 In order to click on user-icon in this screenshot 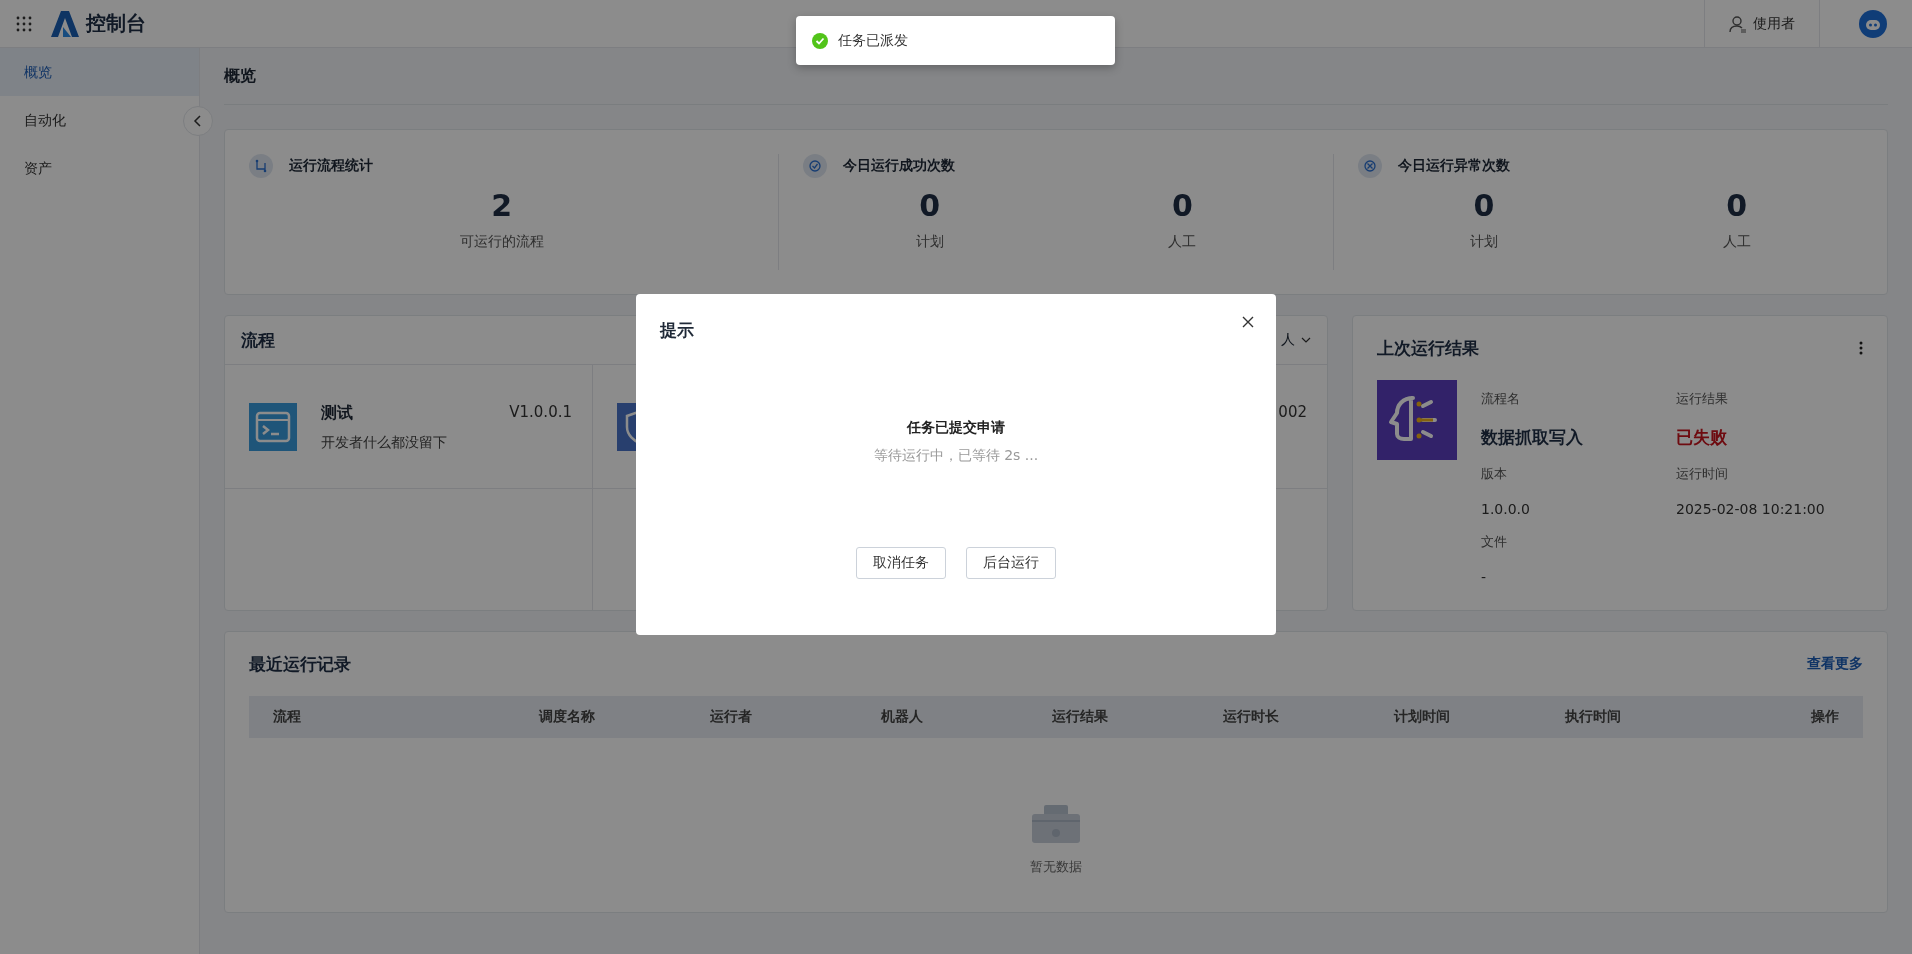, I will do `click(1738, 23)`.